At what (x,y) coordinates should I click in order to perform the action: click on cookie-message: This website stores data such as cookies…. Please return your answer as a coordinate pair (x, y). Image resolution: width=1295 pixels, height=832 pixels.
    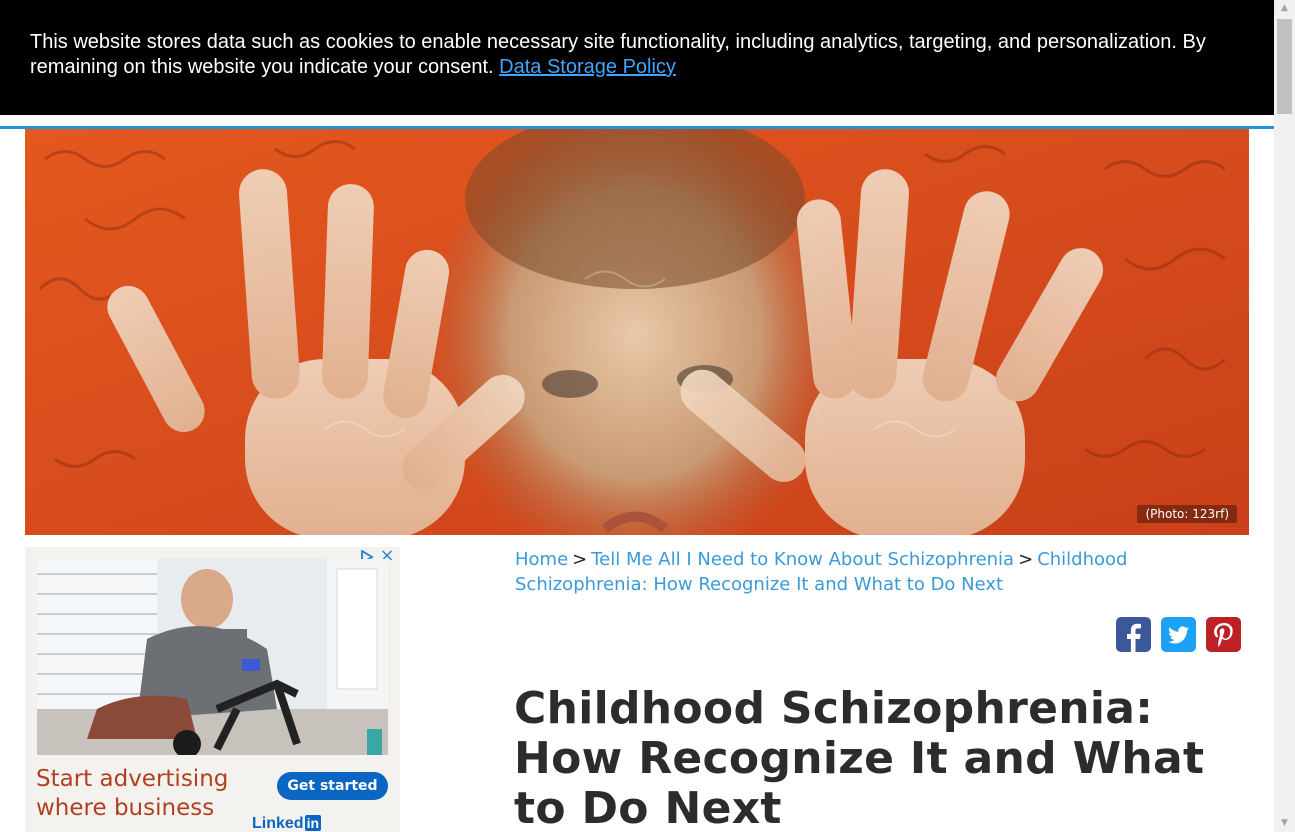
    Looking at the image, I should click on (630, 55).